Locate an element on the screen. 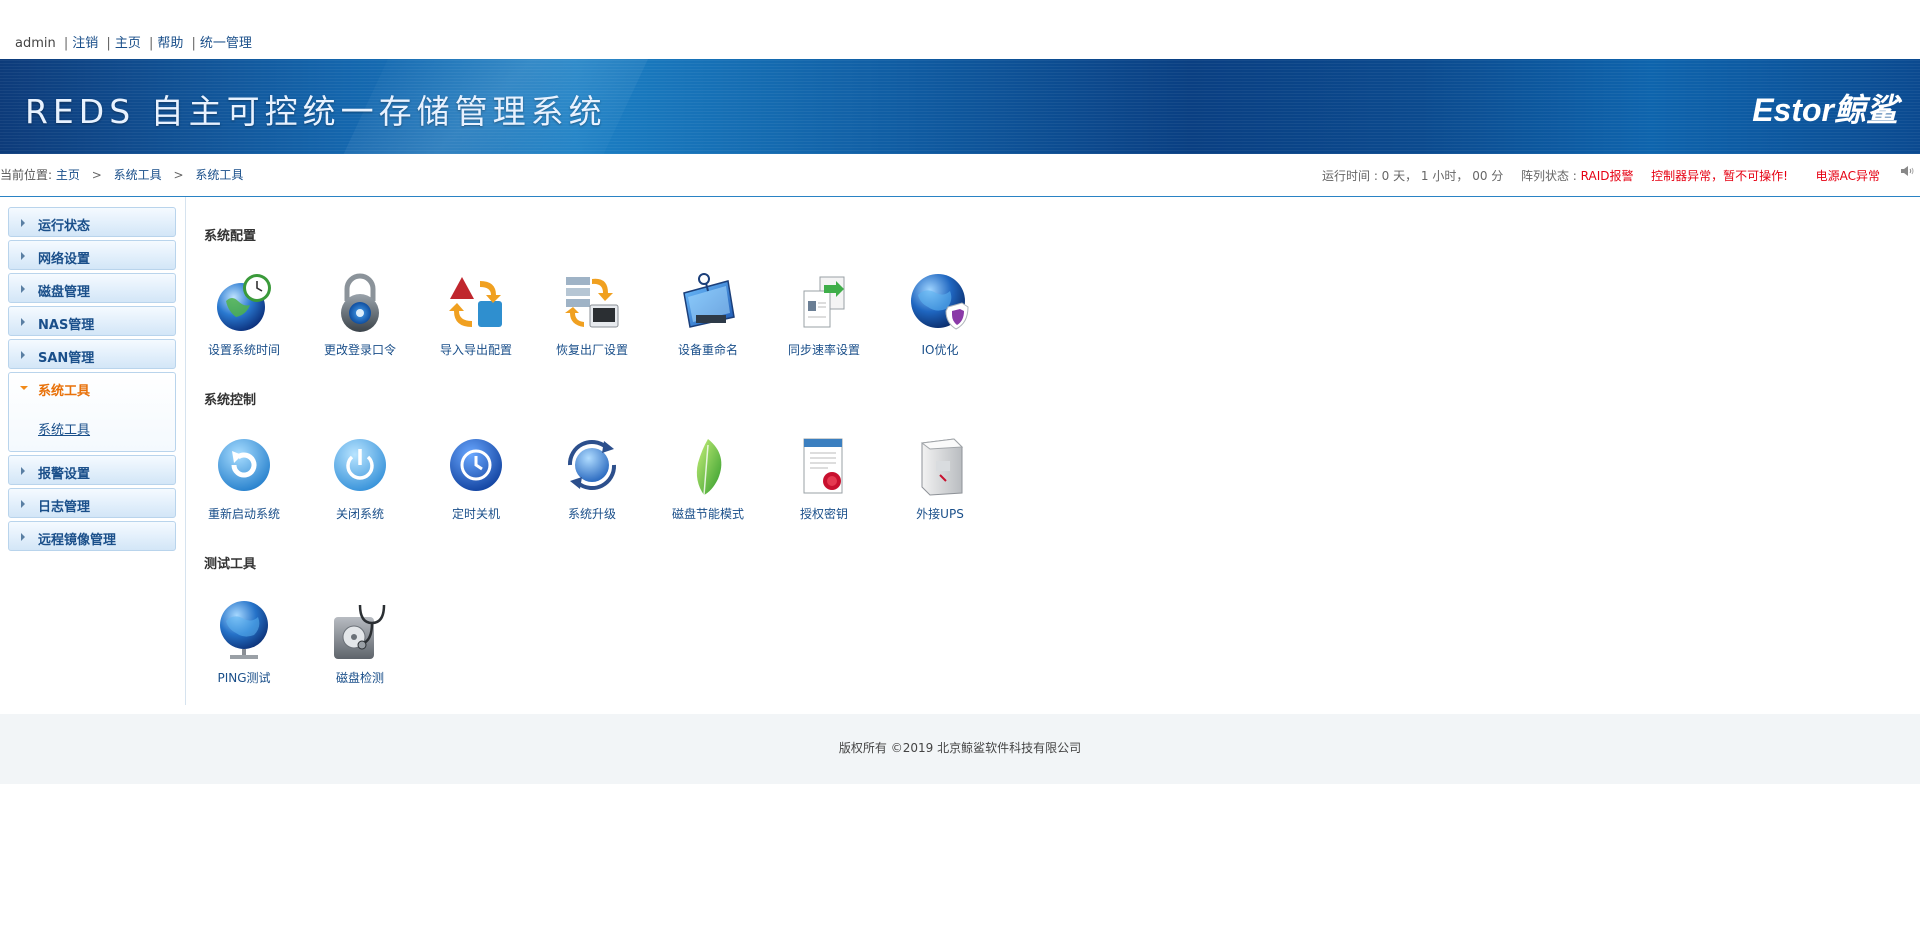  upgrade-globe-icon is located at coordinates (592, 465).